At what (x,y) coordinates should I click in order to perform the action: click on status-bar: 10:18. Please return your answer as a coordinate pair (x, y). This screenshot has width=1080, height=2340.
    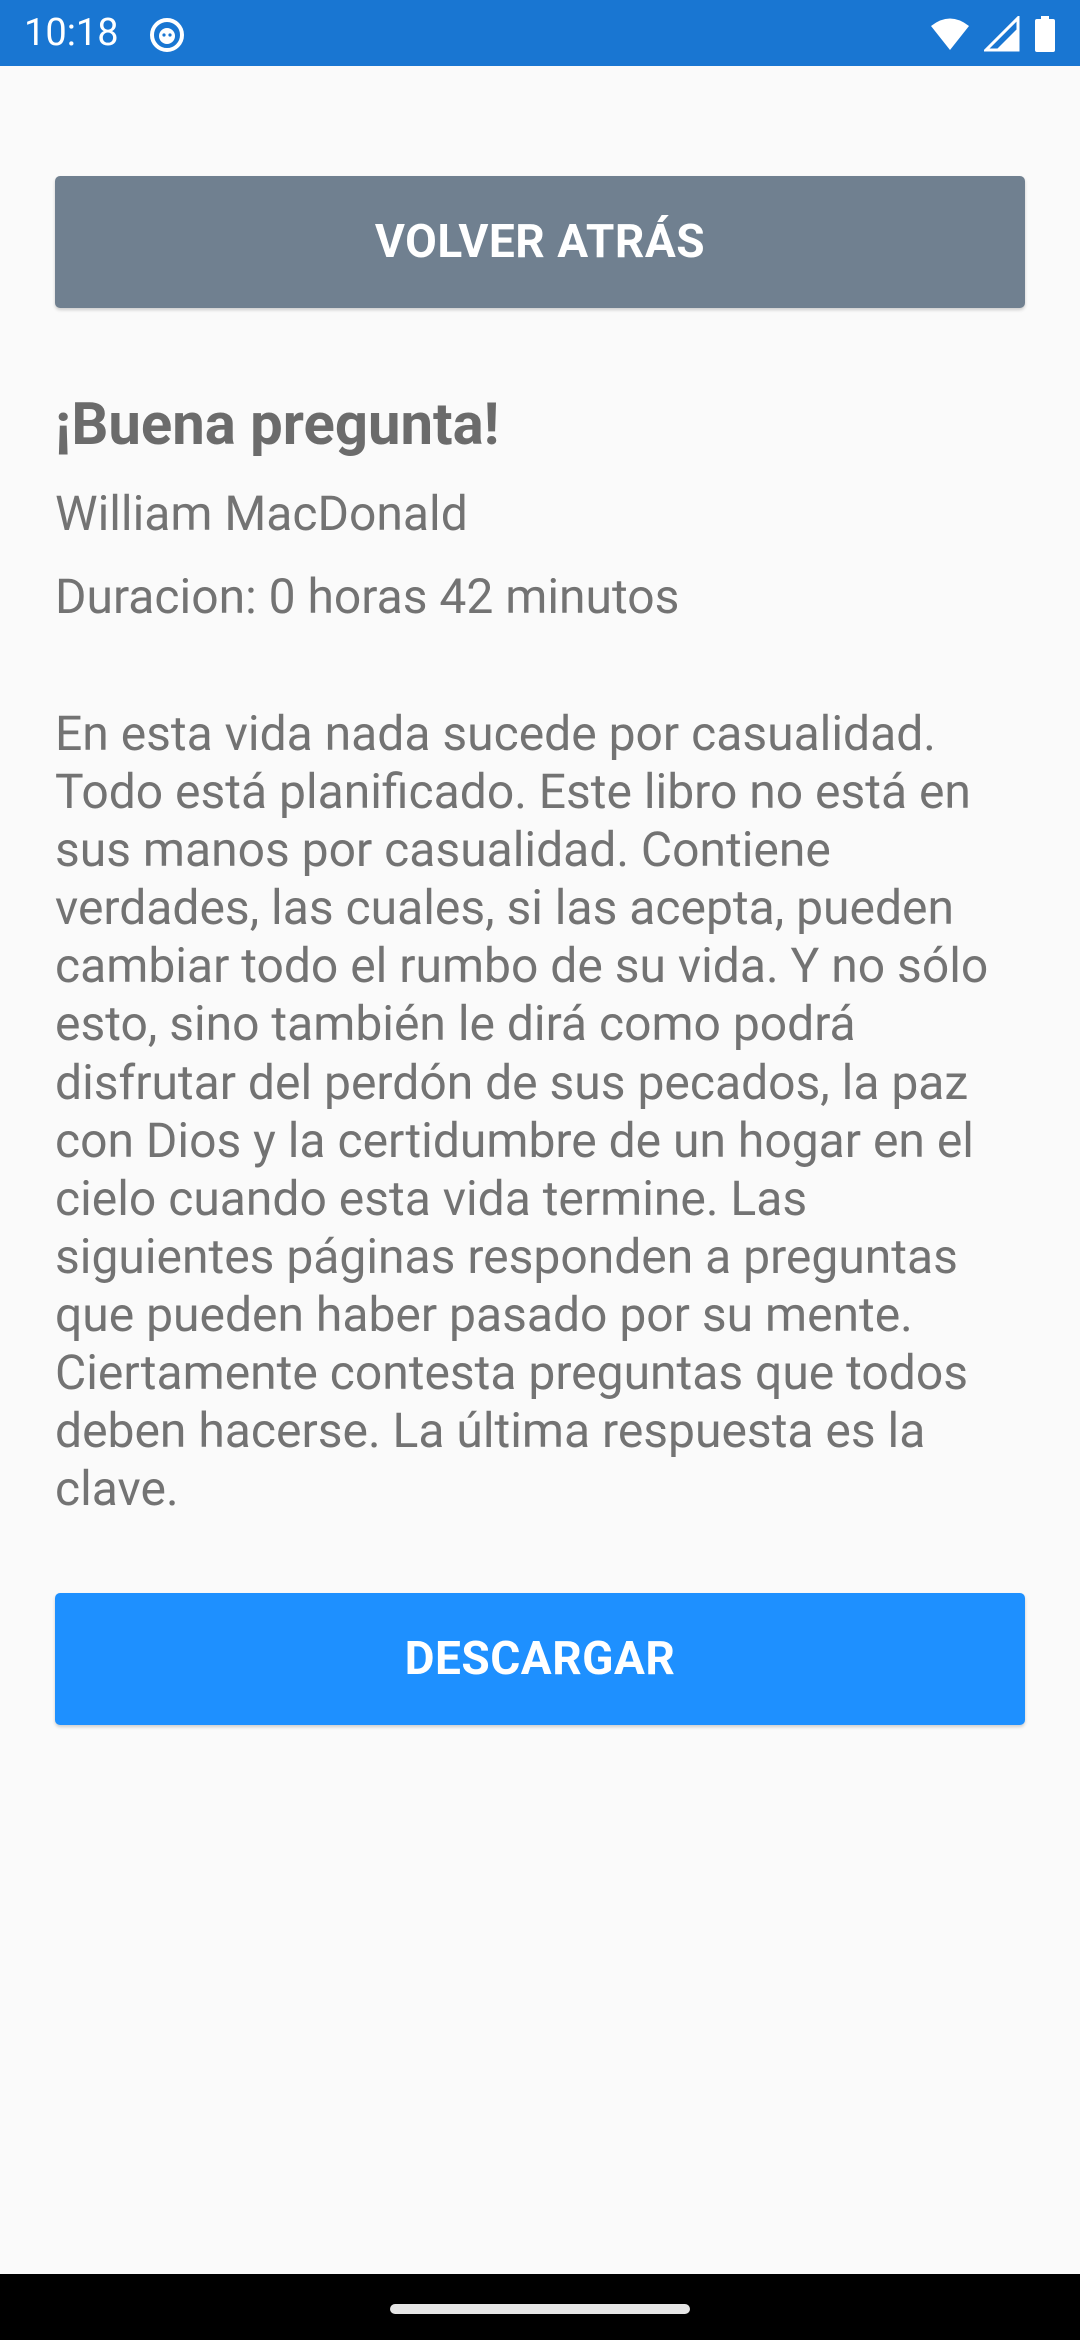
    Looking at the image, I should click on (540, 33).